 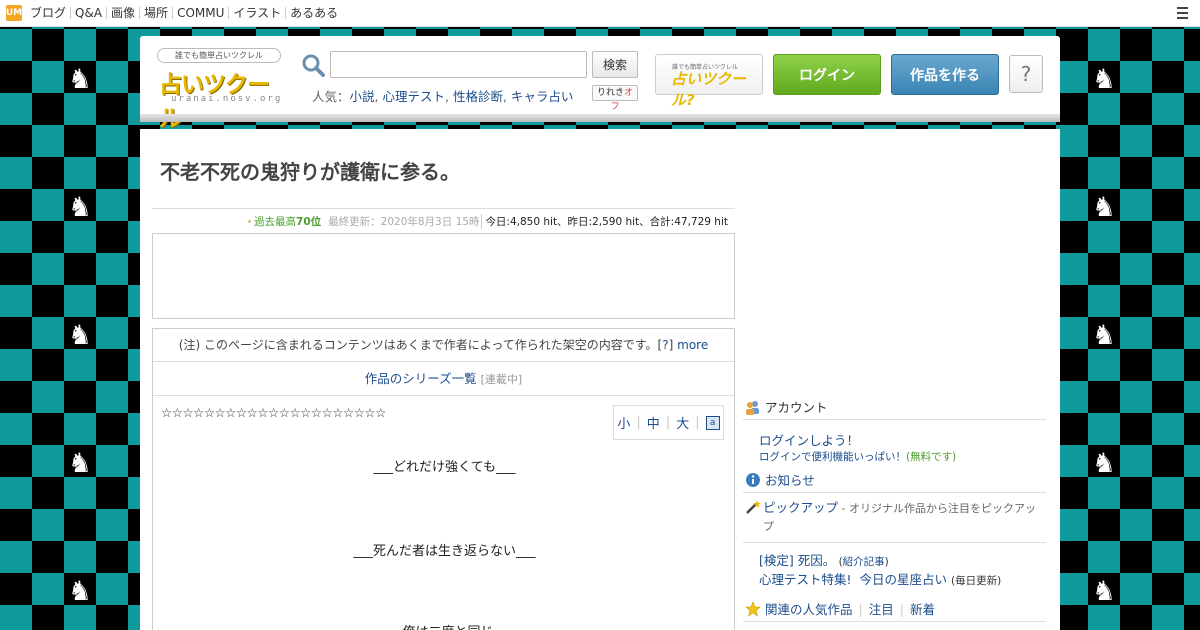 I want to click on magic-wand-icon, so click(x=753, y=507).